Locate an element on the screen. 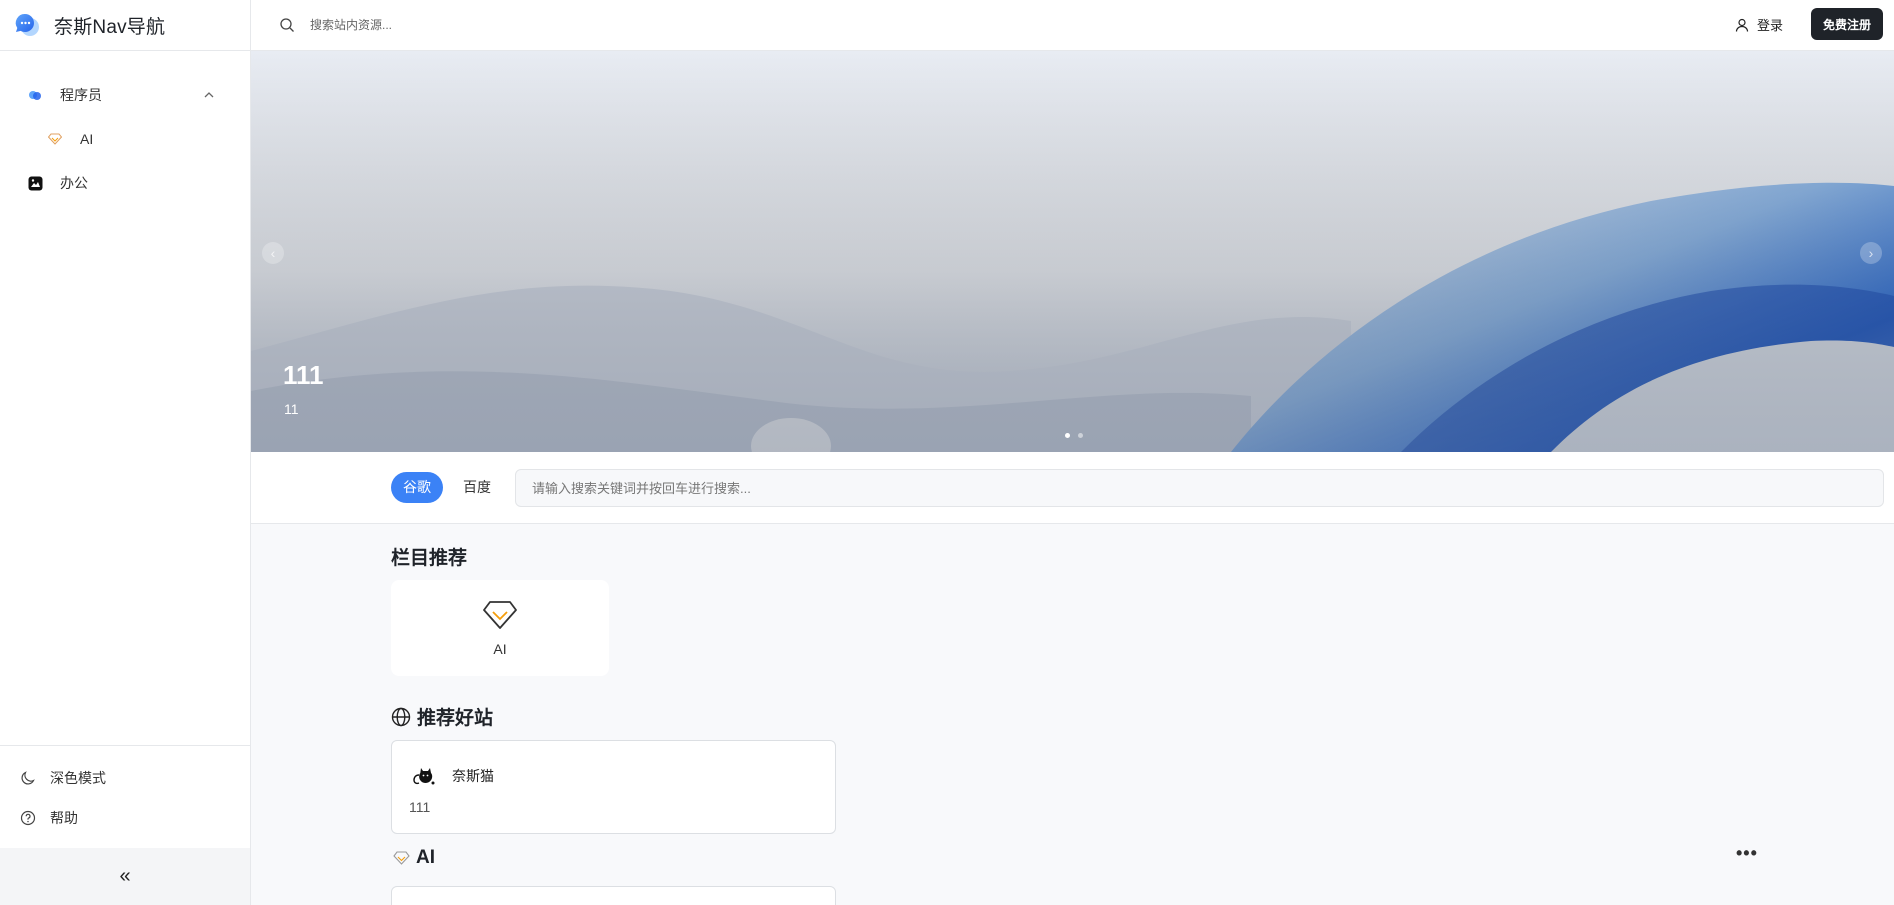 This screenshot has height=905, width=1894. section-title-text: 栏目推荐 is located at coordinates (429, 558).